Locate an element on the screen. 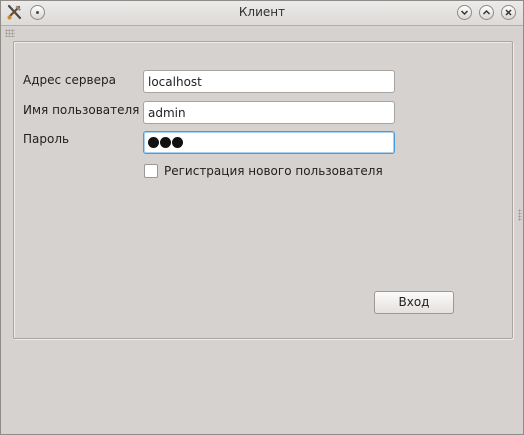  title-bar: Клиент is located at coordinates (262, 13).